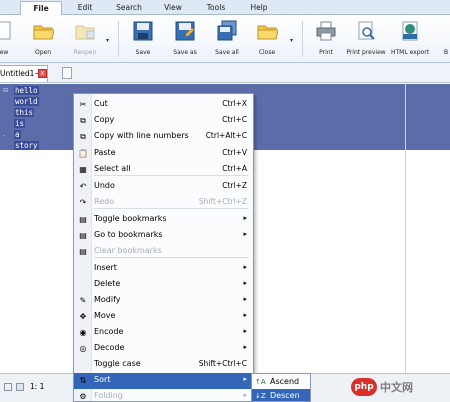  I want to click on code-line: a, so click(17, 134).